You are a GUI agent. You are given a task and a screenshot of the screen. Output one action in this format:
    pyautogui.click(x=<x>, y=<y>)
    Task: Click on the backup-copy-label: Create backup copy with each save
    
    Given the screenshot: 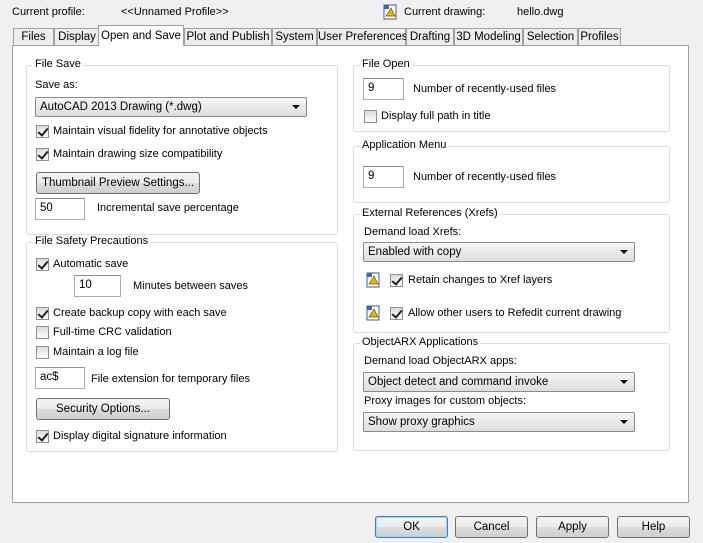 What is the action you would take?
    pyautogui.click(x=140, y=313)
    